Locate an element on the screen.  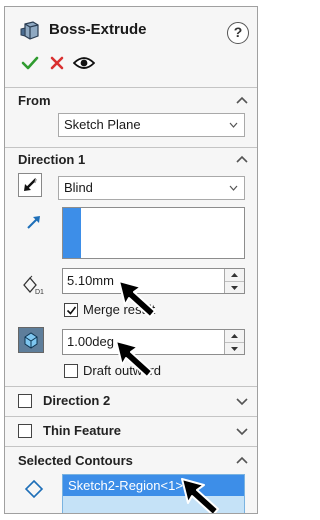
reverse-direction-button is located at coordinates (30, 185).